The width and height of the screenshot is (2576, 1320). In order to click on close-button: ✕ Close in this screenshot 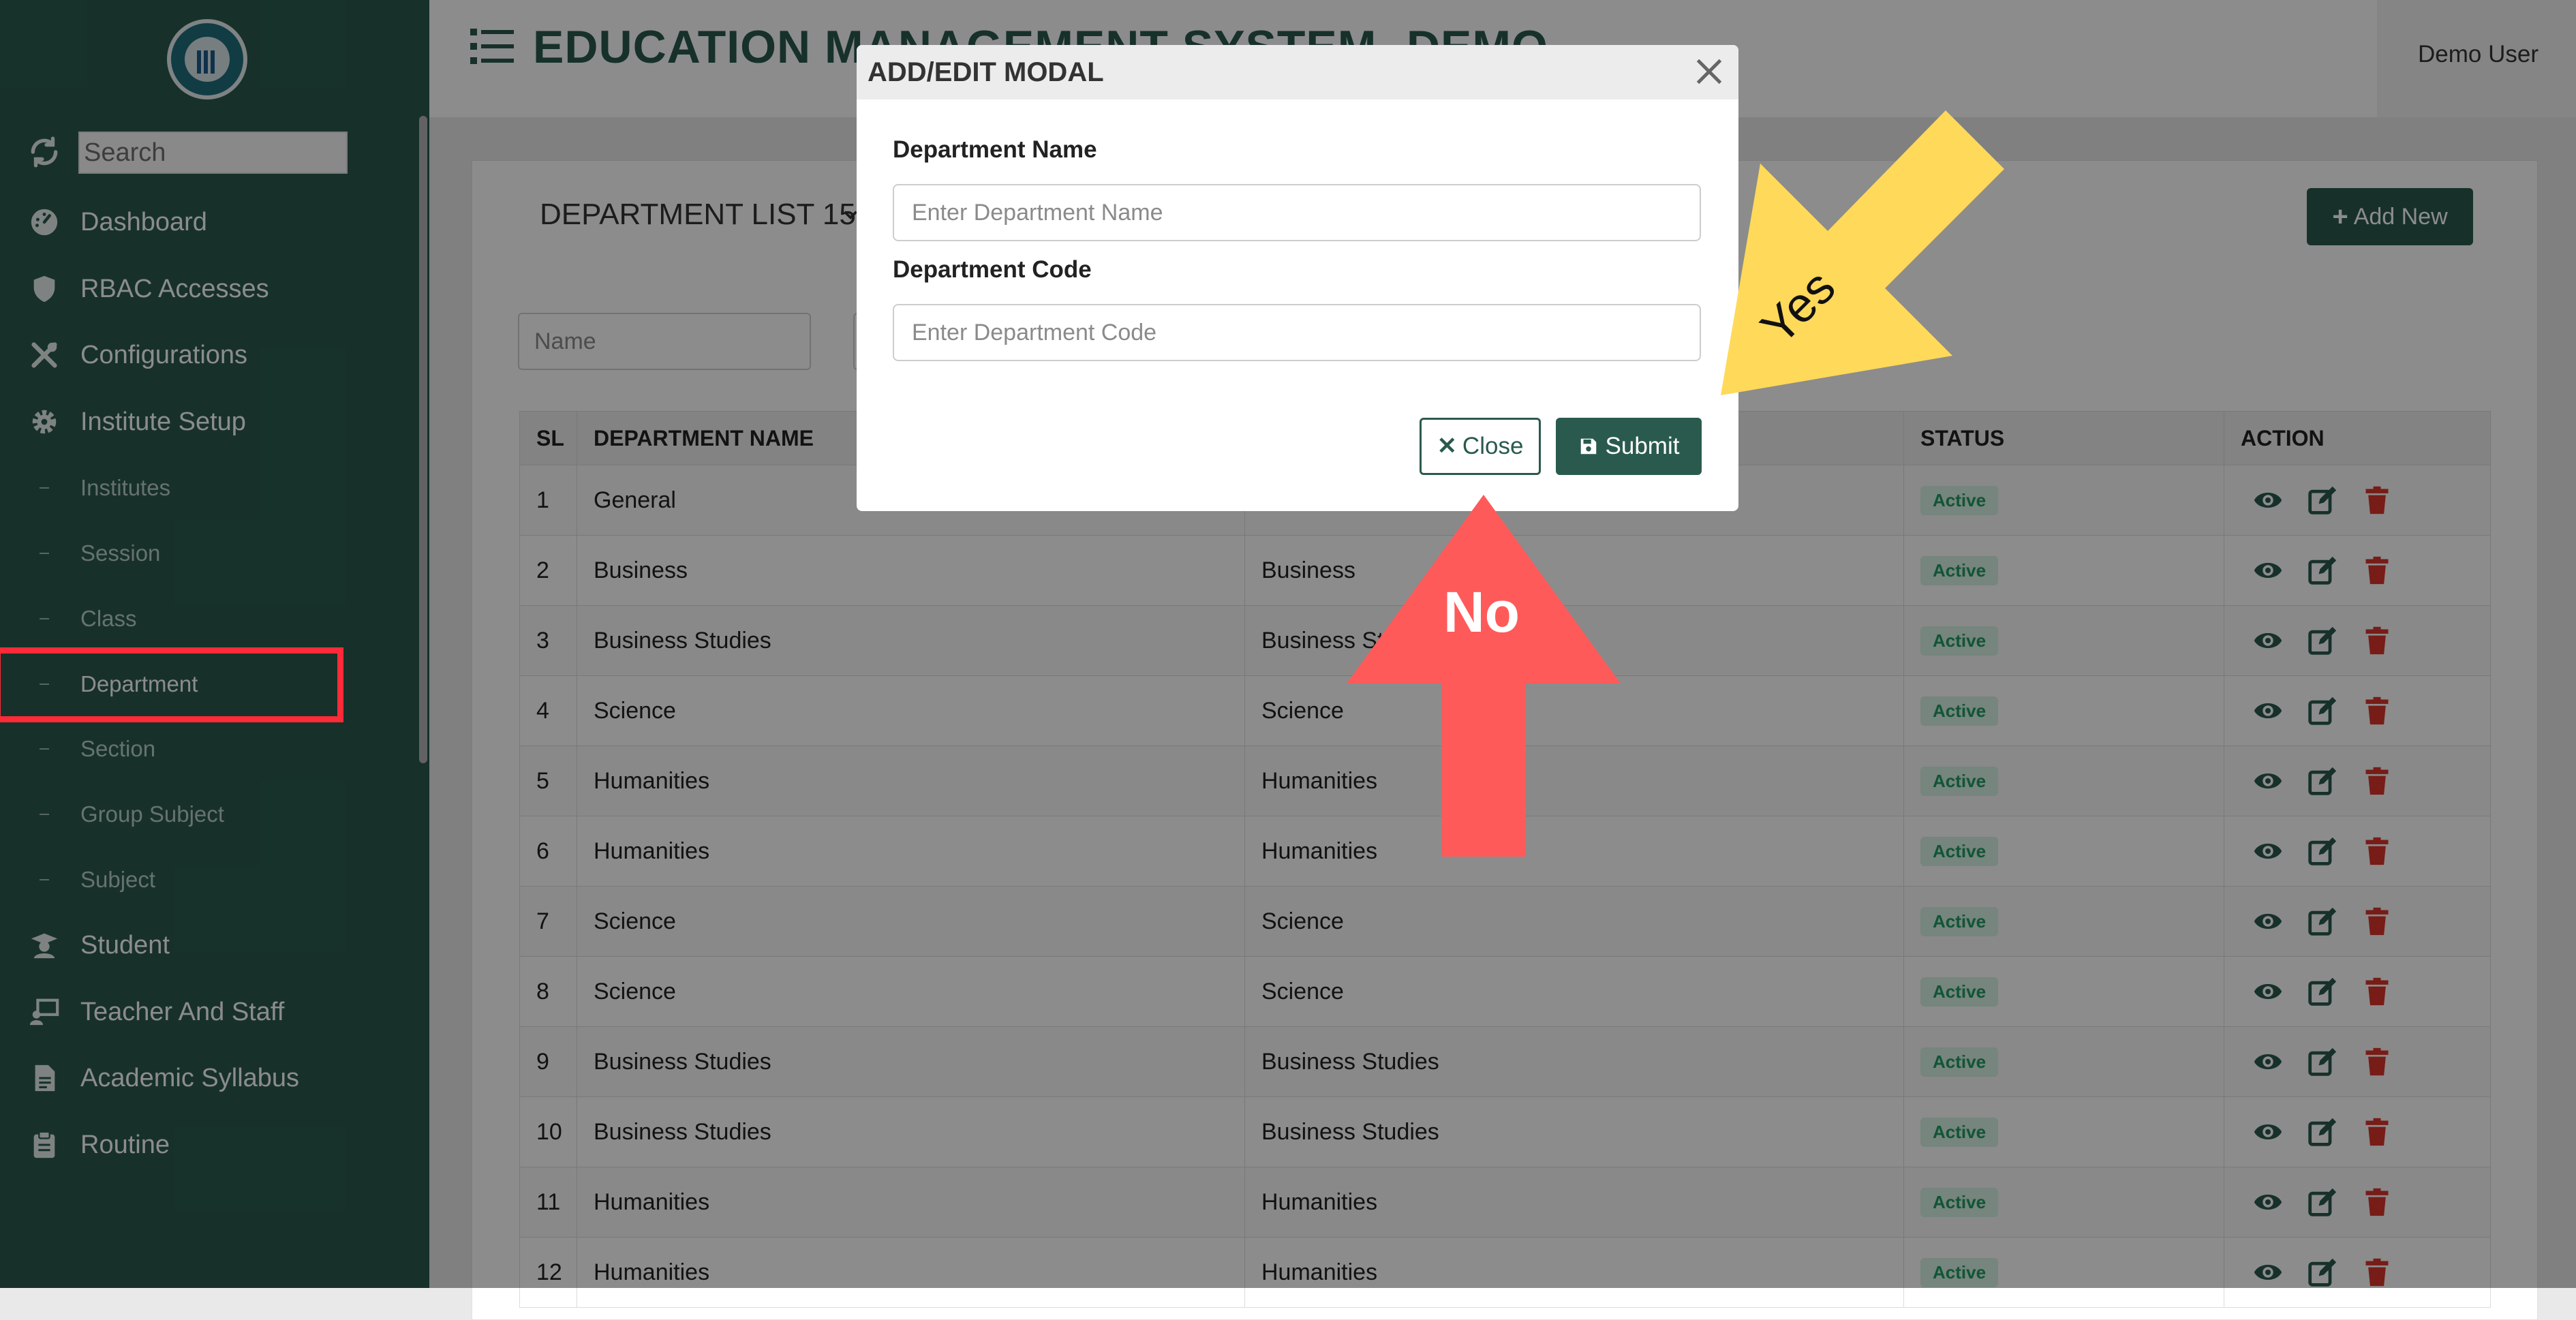, I will do `click(1480, 447)`.